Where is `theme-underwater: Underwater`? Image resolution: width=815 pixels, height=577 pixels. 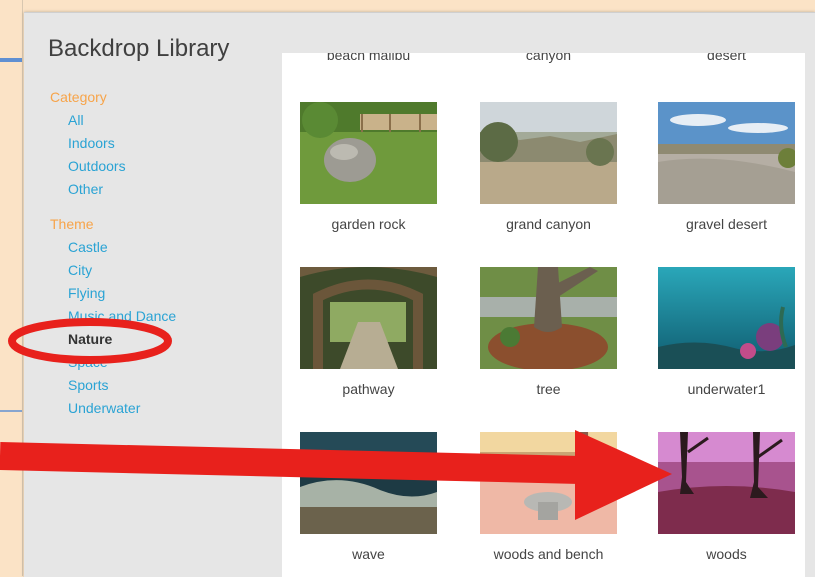
theme-underwater: Underwater is located at coordinates (170, 408).